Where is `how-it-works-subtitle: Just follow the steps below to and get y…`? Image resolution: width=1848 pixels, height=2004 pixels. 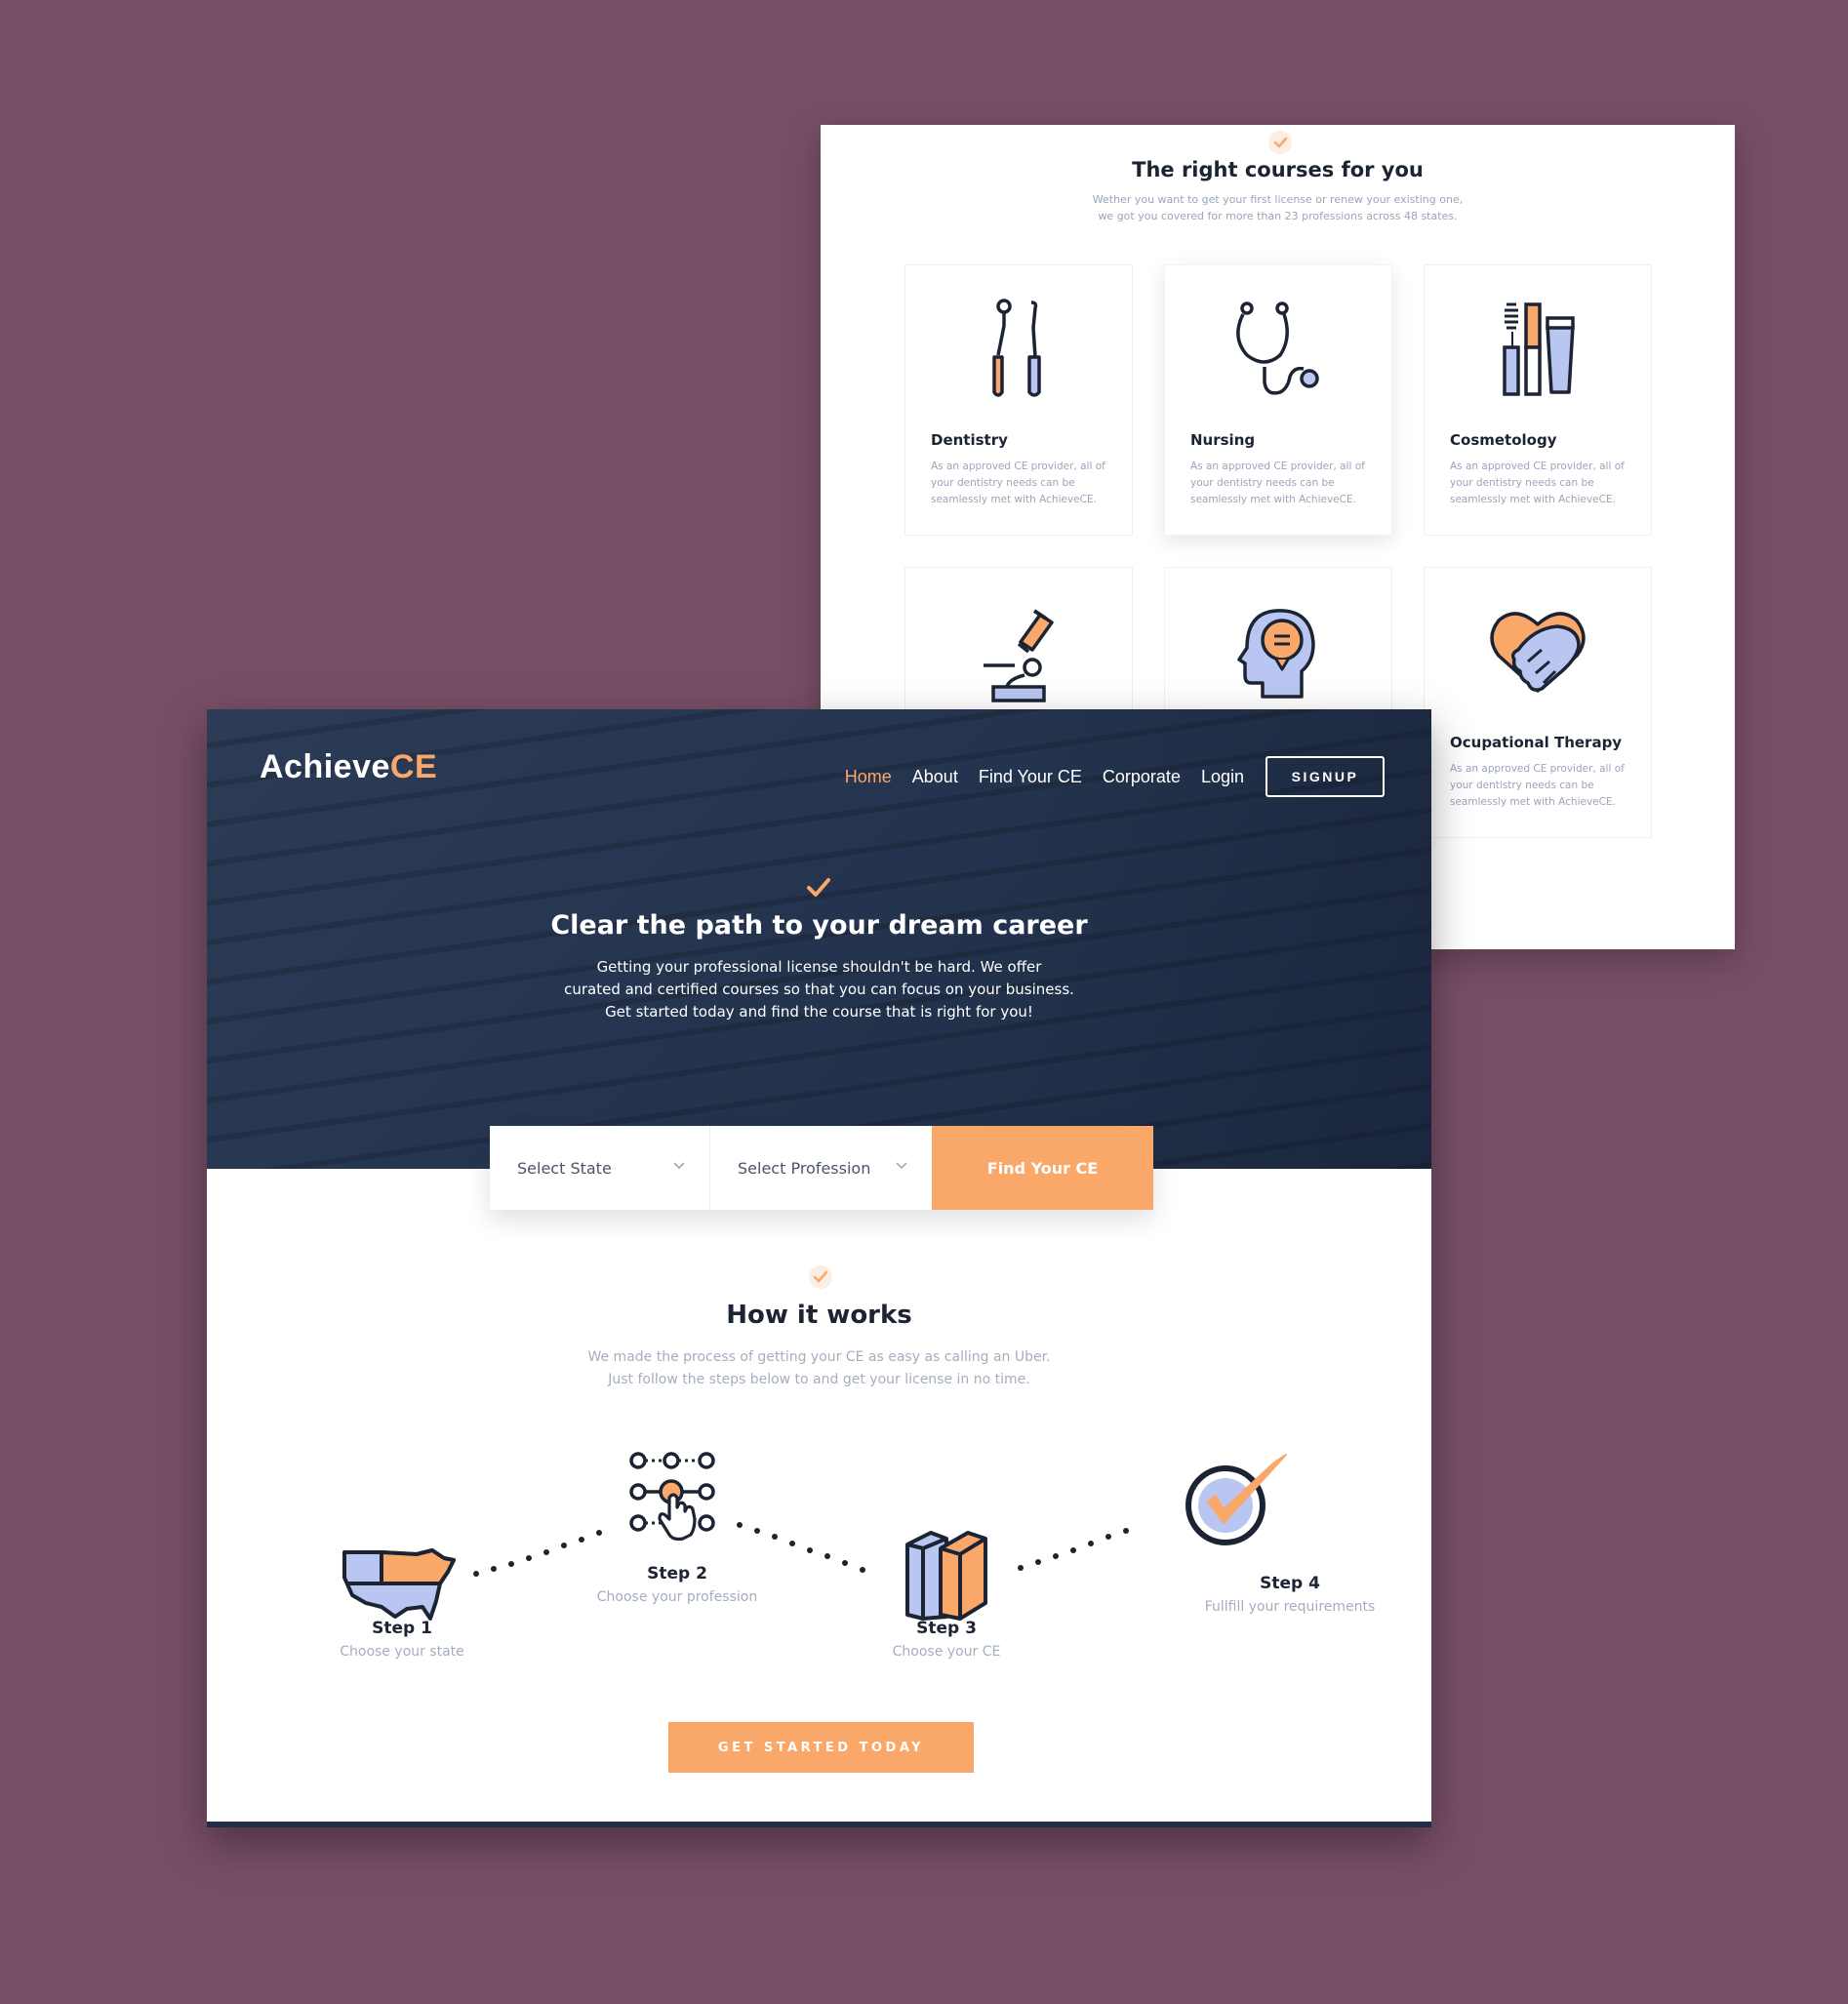
how-it-works-subtitle: Just follow the steps below to and get y… is located at coordinates (819, 1380).